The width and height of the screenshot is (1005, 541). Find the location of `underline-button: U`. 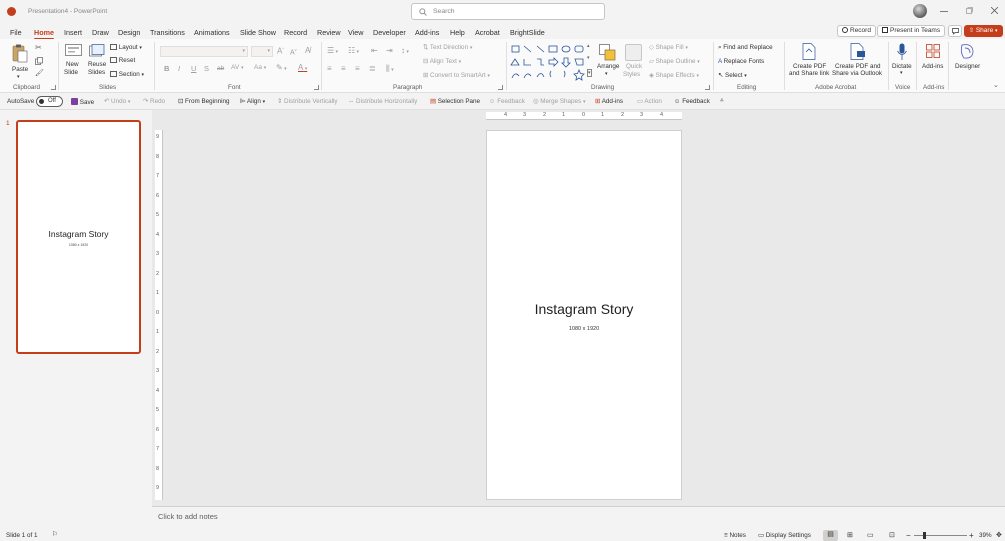

underline-button: U is located at coordinates (193, 68).